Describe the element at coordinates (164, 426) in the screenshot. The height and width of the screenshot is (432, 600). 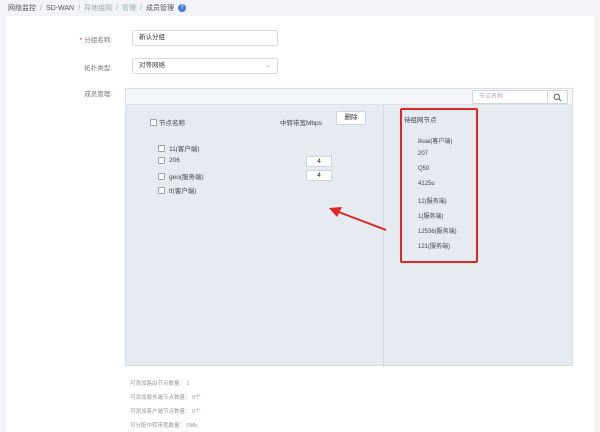
I see `stat-relay-bandwidth: 可分配中转带宽数量： 0Mb` at that location.